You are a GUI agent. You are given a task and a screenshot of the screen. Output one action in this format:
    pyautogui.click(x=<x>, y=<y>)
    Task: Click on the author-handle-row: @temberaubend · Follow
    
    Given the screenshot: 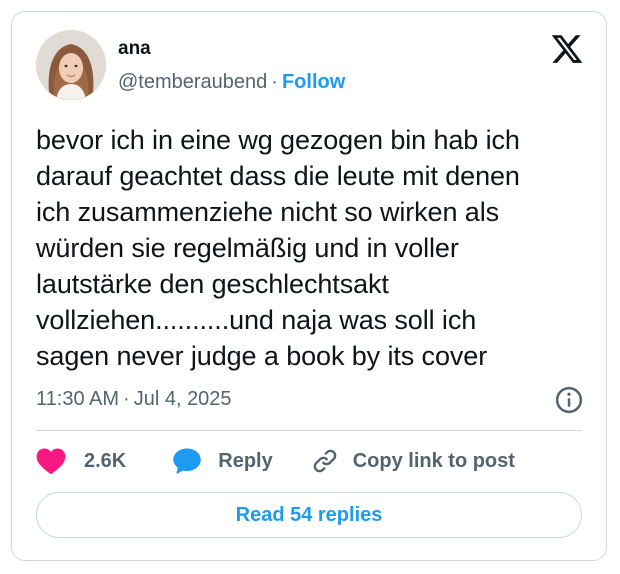 What is the action you would take?
    pyautogui.click(x=231, y=82)
    